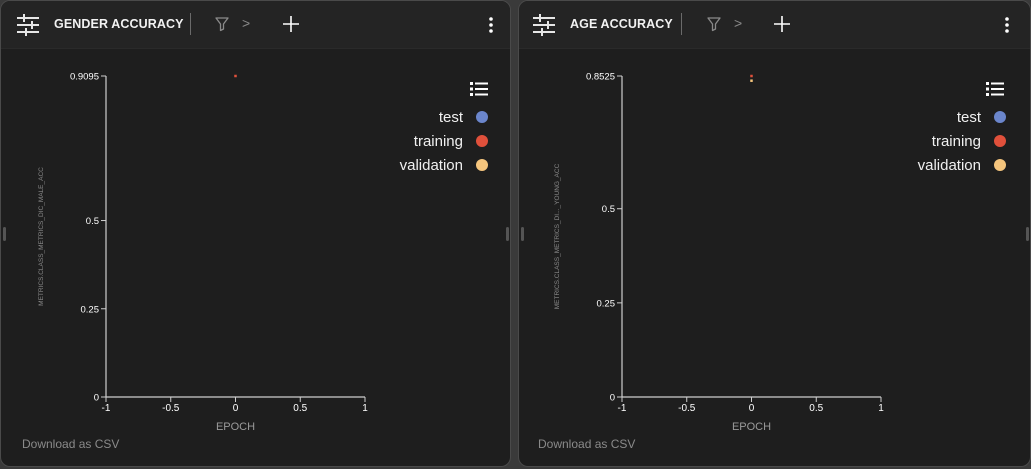 The width and height of the screenshot is (1031, 469). Describe the element at coordinates (557, 236) in the screenshot. I see `y-axis-label: METRICS.CLASS_METRICS_DI..._YOUNG_ACC` at that location.